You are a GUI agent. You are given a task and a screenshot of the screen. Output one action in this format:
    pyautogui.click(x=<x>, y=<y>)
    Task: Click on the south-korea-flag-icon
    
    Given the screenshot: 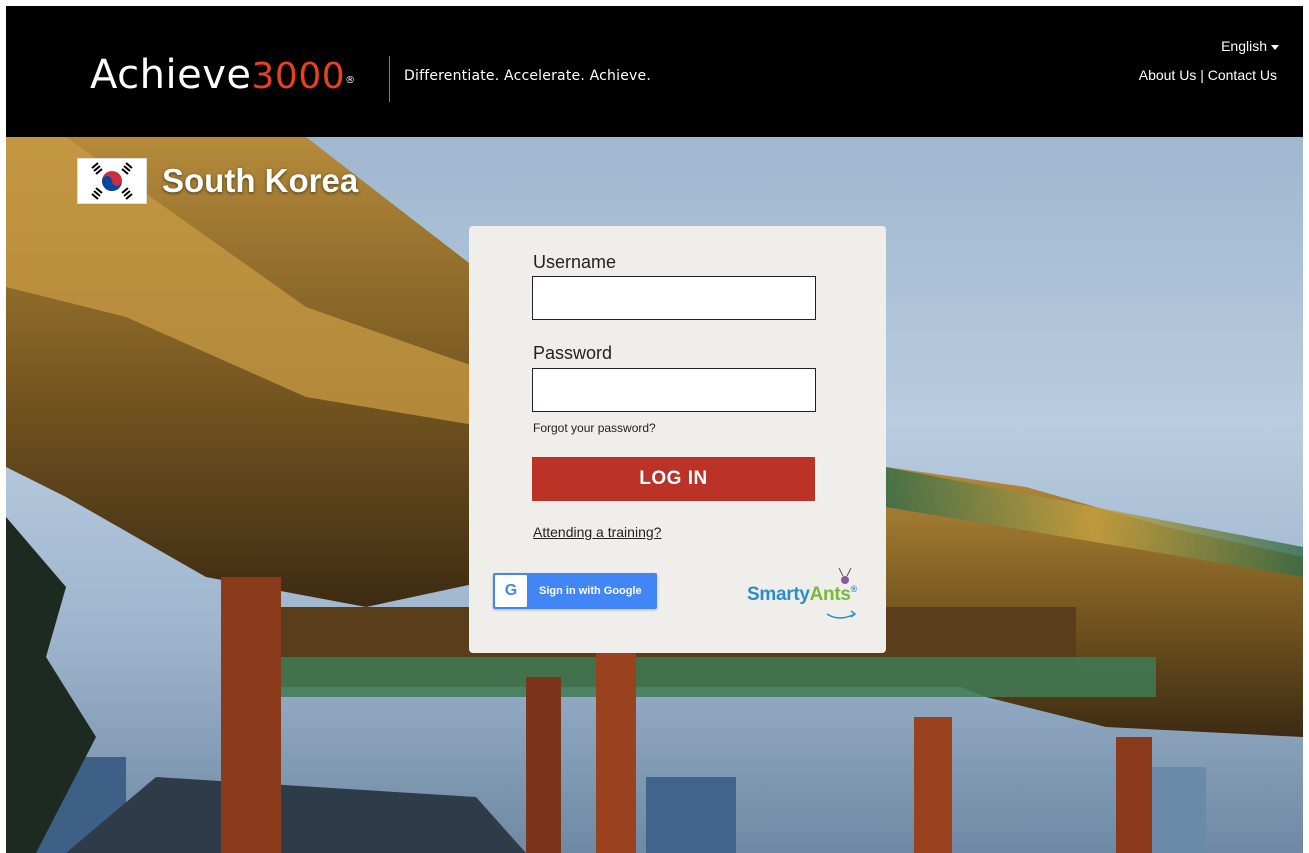 What is the action you would take?
    pyautogui.click(x=112, y=181)
    